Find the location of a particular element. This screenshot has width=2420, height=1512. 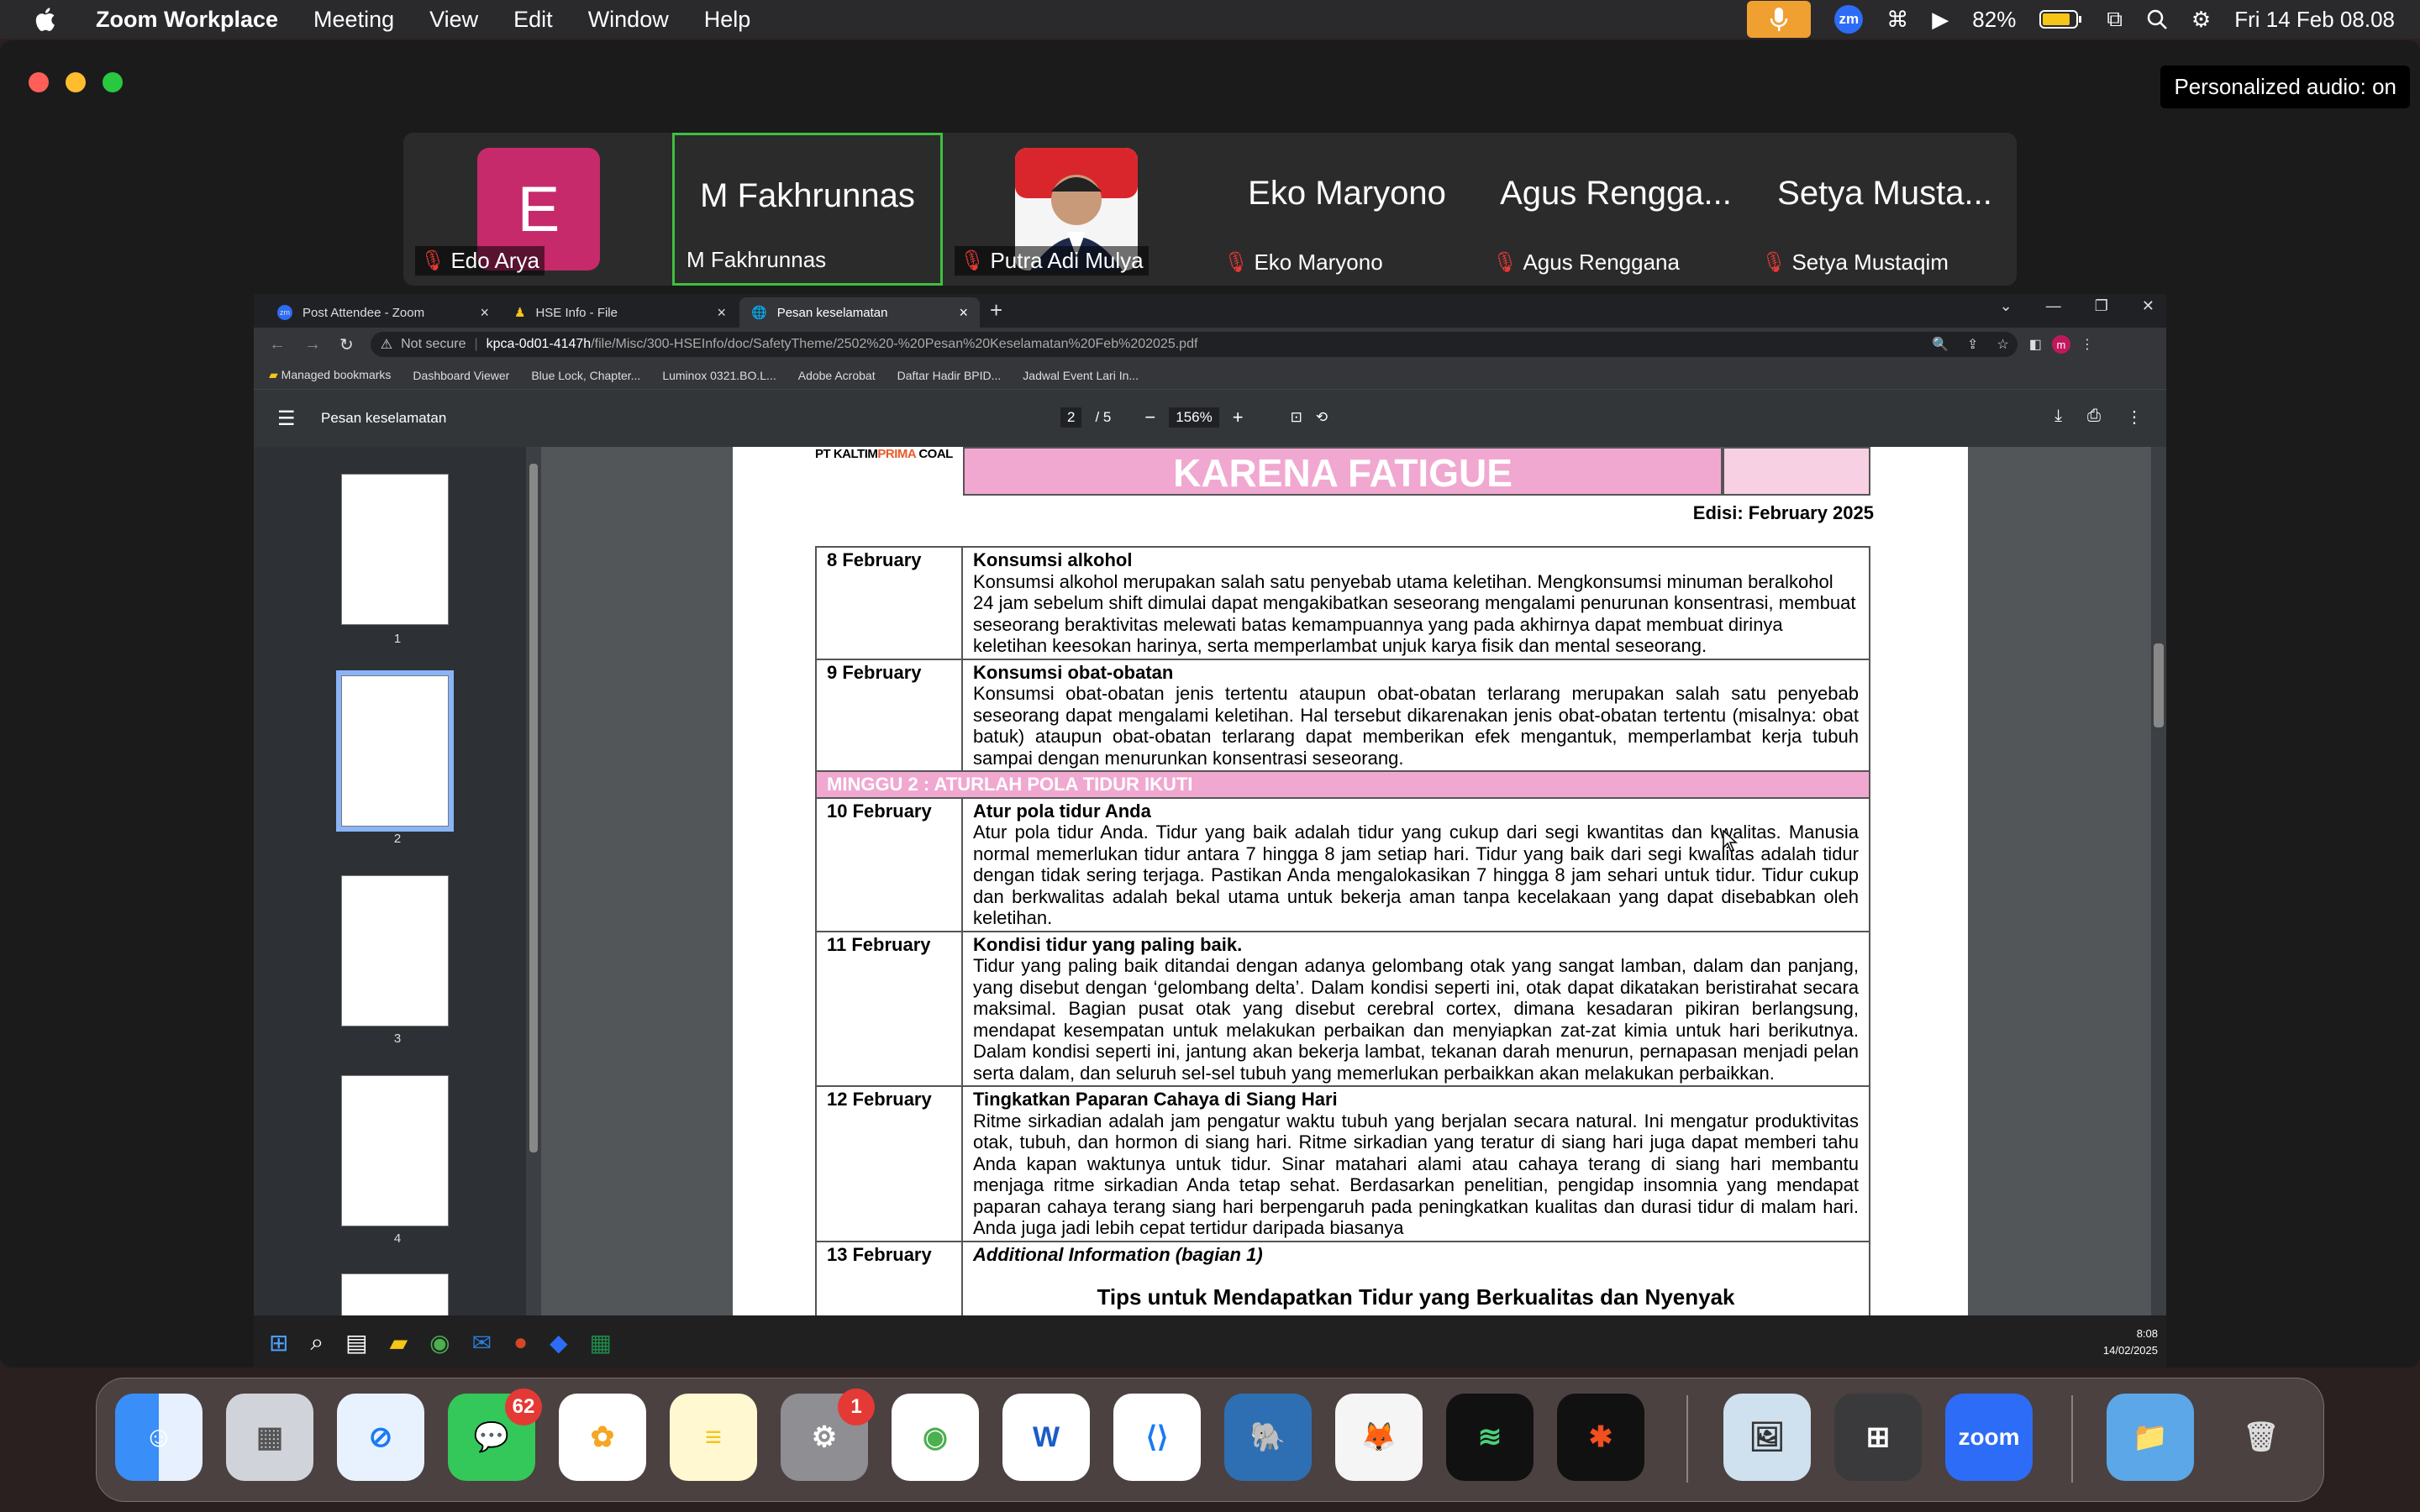

outlook-taskbar-icon: ✉ is located at coordinates (482, 1343).